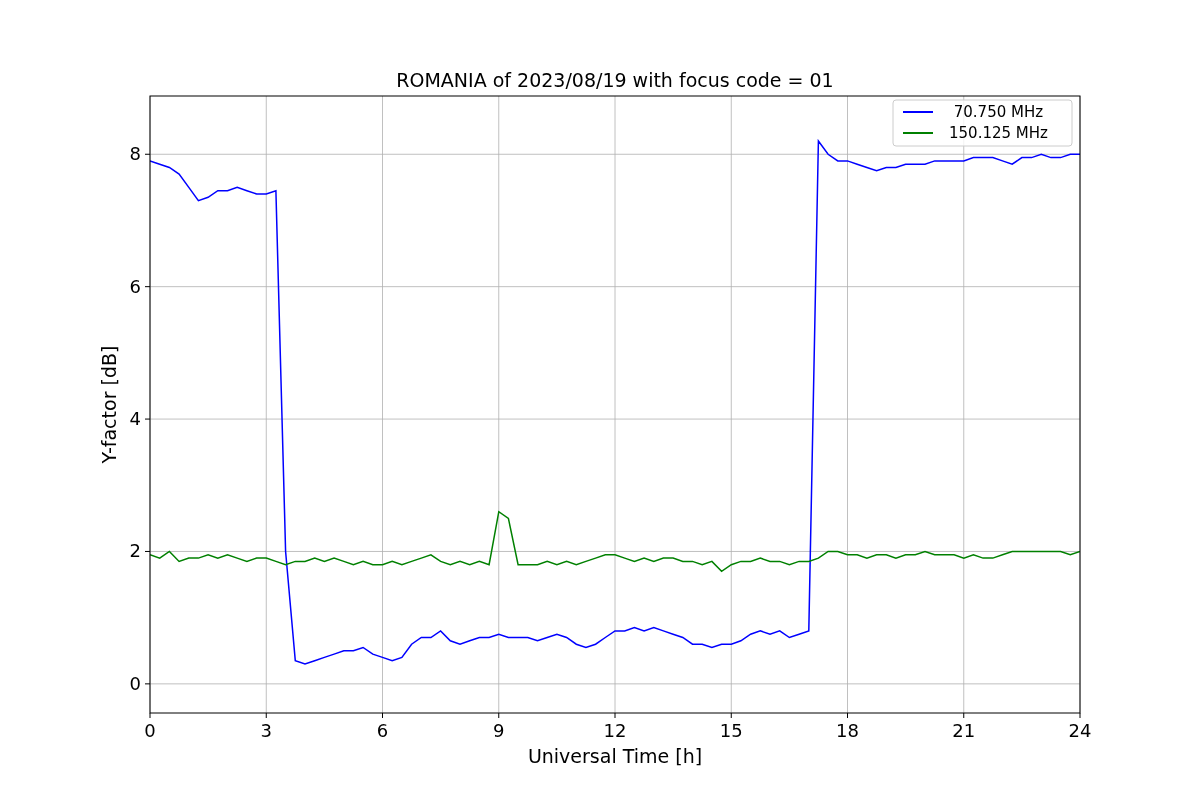  I want to click on legend-label: 70.750 MHz, so click(998, 112).